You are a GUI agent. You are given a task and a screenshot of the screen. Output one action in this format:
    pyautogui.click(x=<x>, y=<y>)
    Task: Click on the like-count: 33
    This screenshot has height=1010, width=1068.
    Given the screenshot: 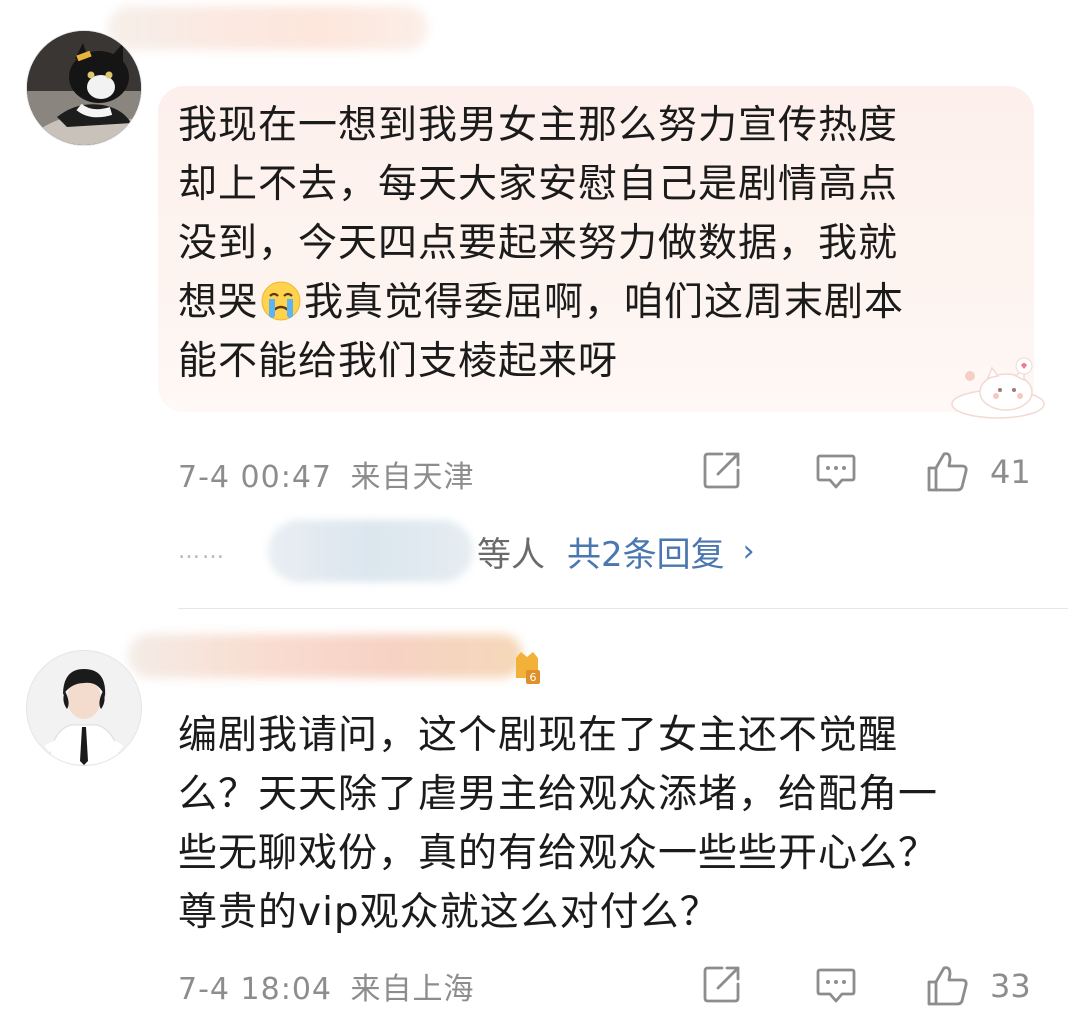 What is the action you would take?
    pyautogui.click(x=1010, y=986)
    